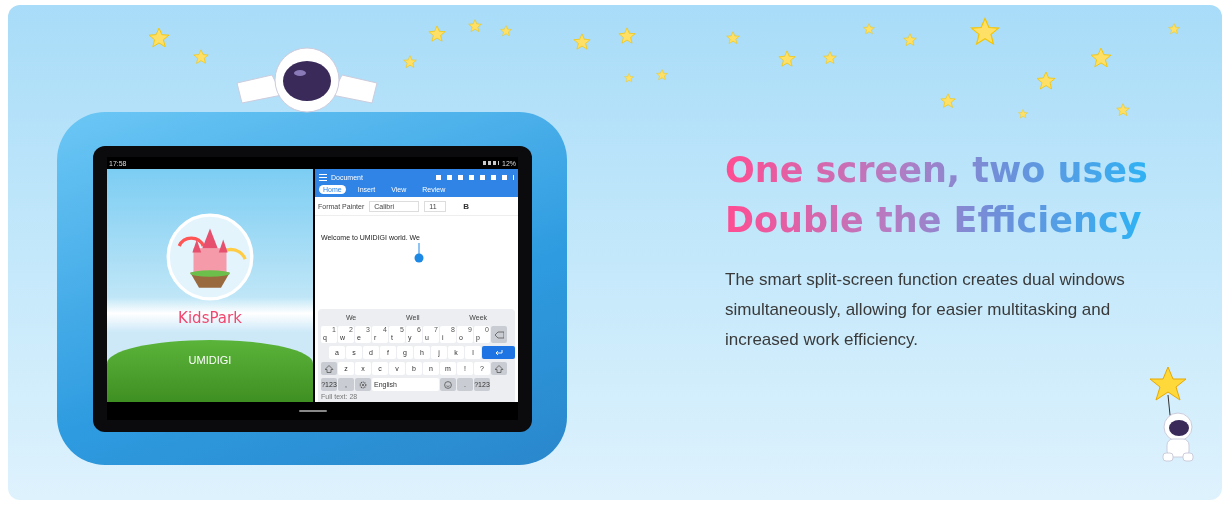 The width and height of the screenshot is (1229, 506). What do you see at coordinates (491, 163) in the screenshot?
I see `signal-icon` at bounding box center [491, 163].